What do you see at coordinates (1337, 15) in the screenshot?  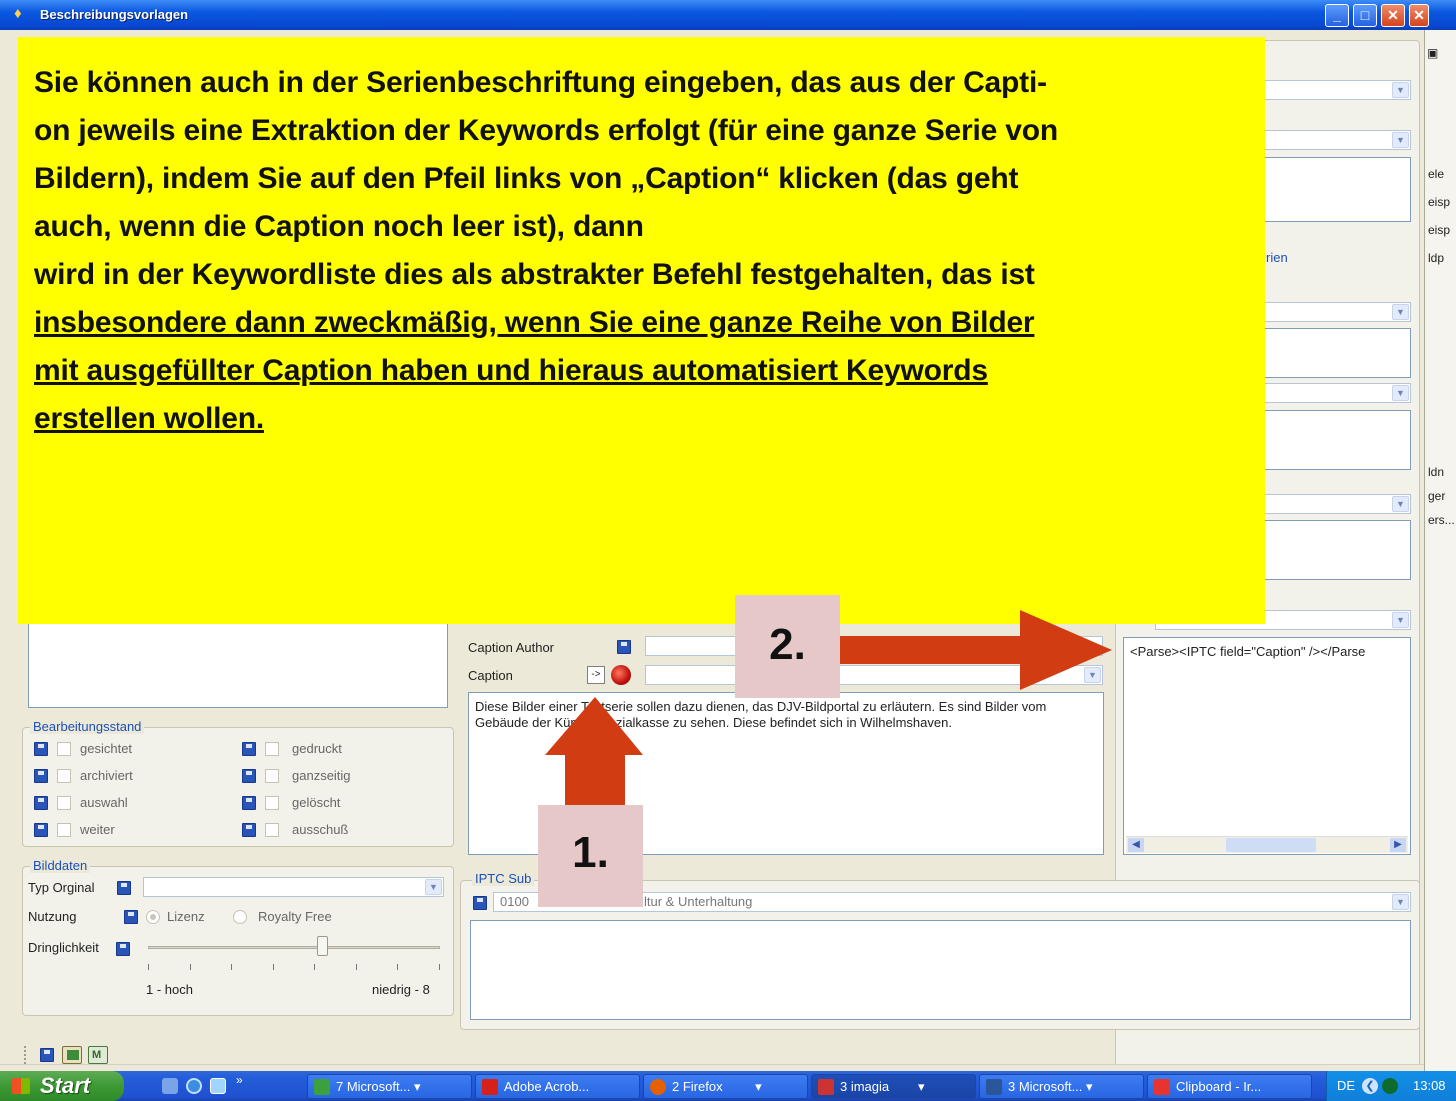 I see `minimize-button: _` at bounding box center [1337, 15].